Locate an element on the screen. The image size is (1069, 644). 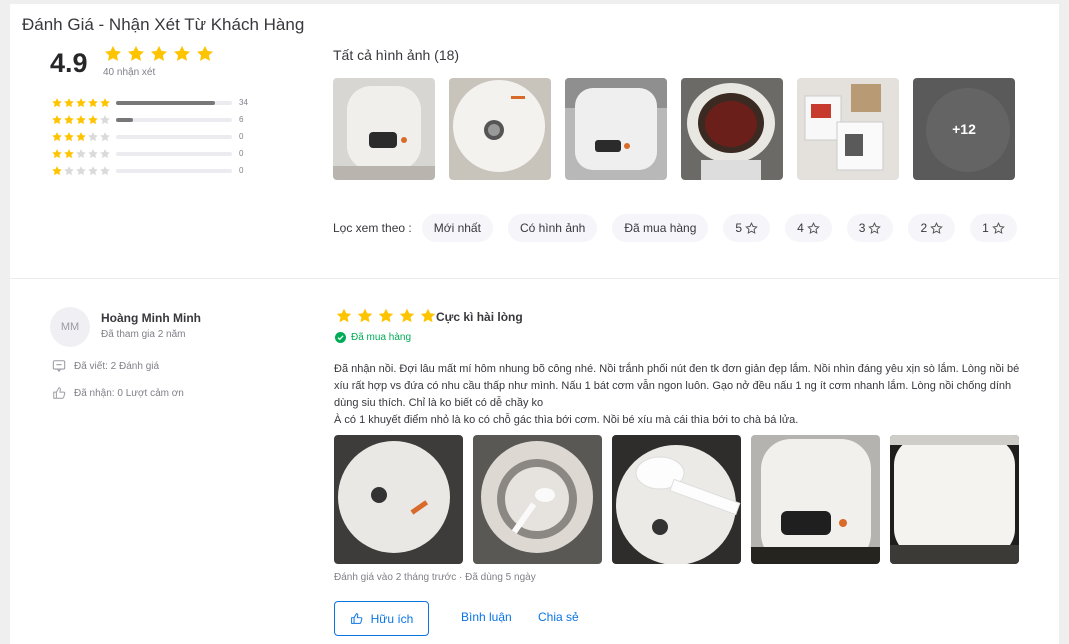
star-filter-label: 5 is located at coordinates (739, 228).